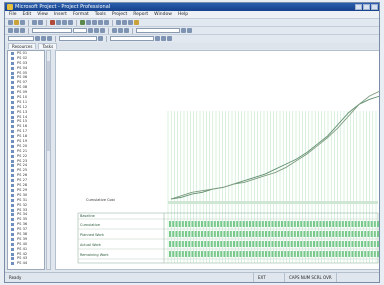 This screenshot has height=285, width=384. What do you see at coordinates (34, 22) in the screenshot?
I see `print-icon` at bounding box center [34, 22].